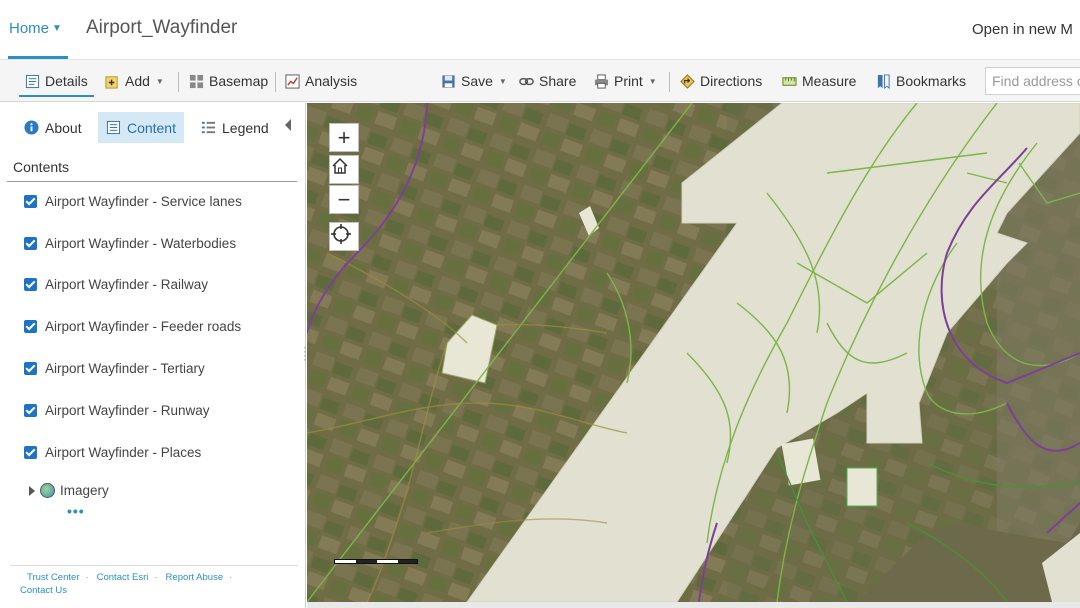  Describe the element at coordinates (143, 201) in the screenshot. I see `layer-label: Airport Wayfinder - Service lanes` at that location.